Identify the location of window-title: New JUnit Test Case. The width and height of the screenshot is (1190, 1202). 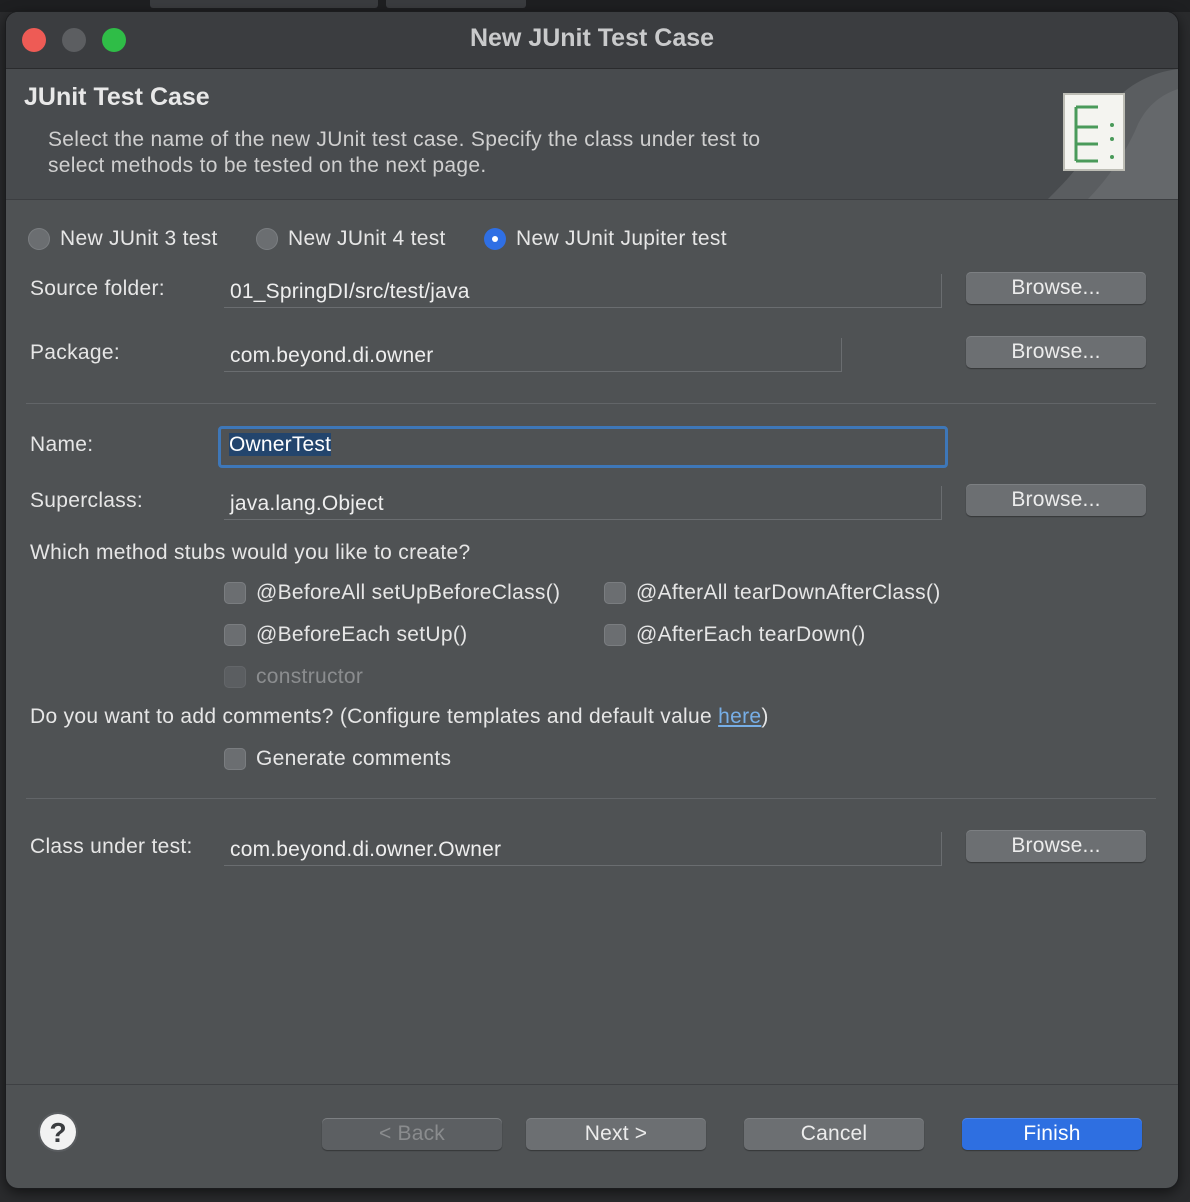
(592, 38).